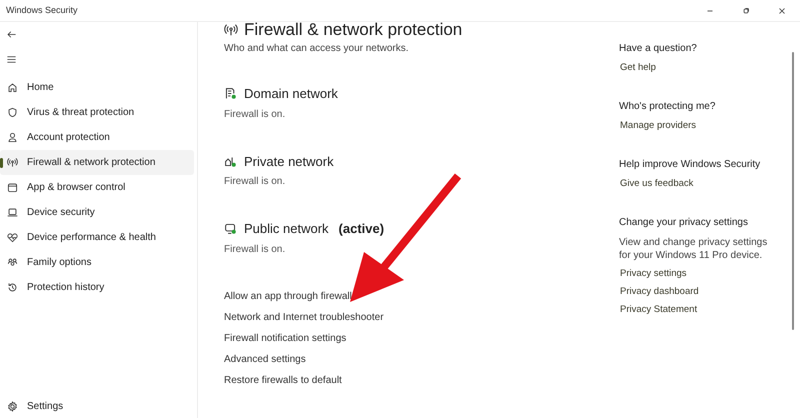  I want to click on section-heading: Help improve Windows Security, so click(690, 165).